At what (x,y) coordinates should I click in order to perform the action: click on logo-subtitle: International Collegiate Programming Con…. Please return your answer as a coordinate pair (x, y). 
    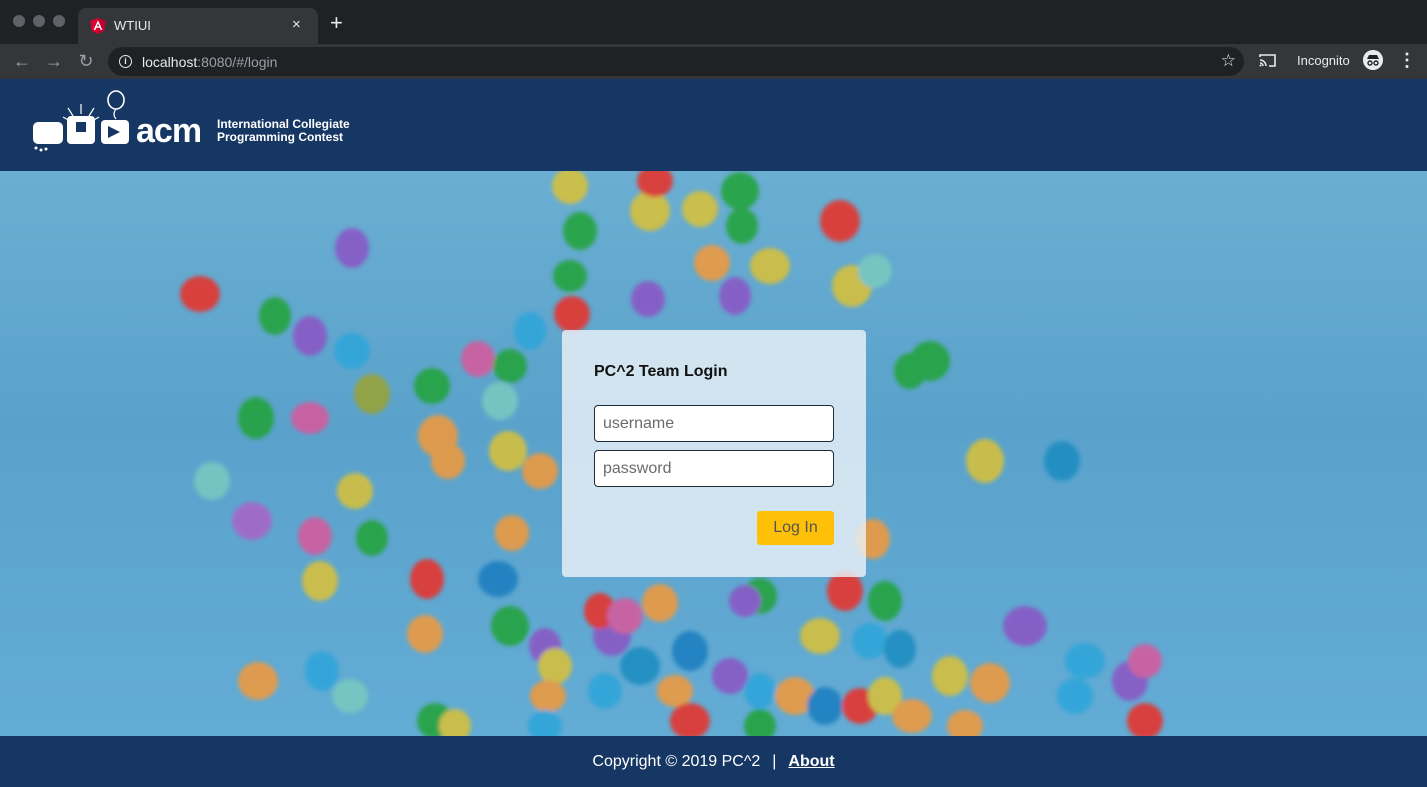
    Looking at the image, I should click on (283, 130).